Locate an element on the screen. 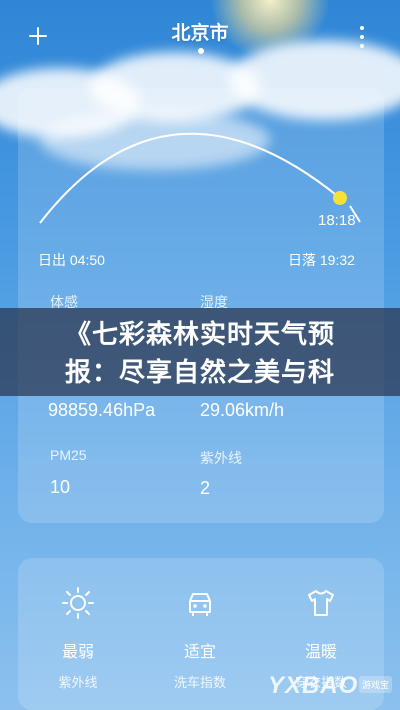  sunrise-time: 日出 04:50 is located at coordinates (71, 260).